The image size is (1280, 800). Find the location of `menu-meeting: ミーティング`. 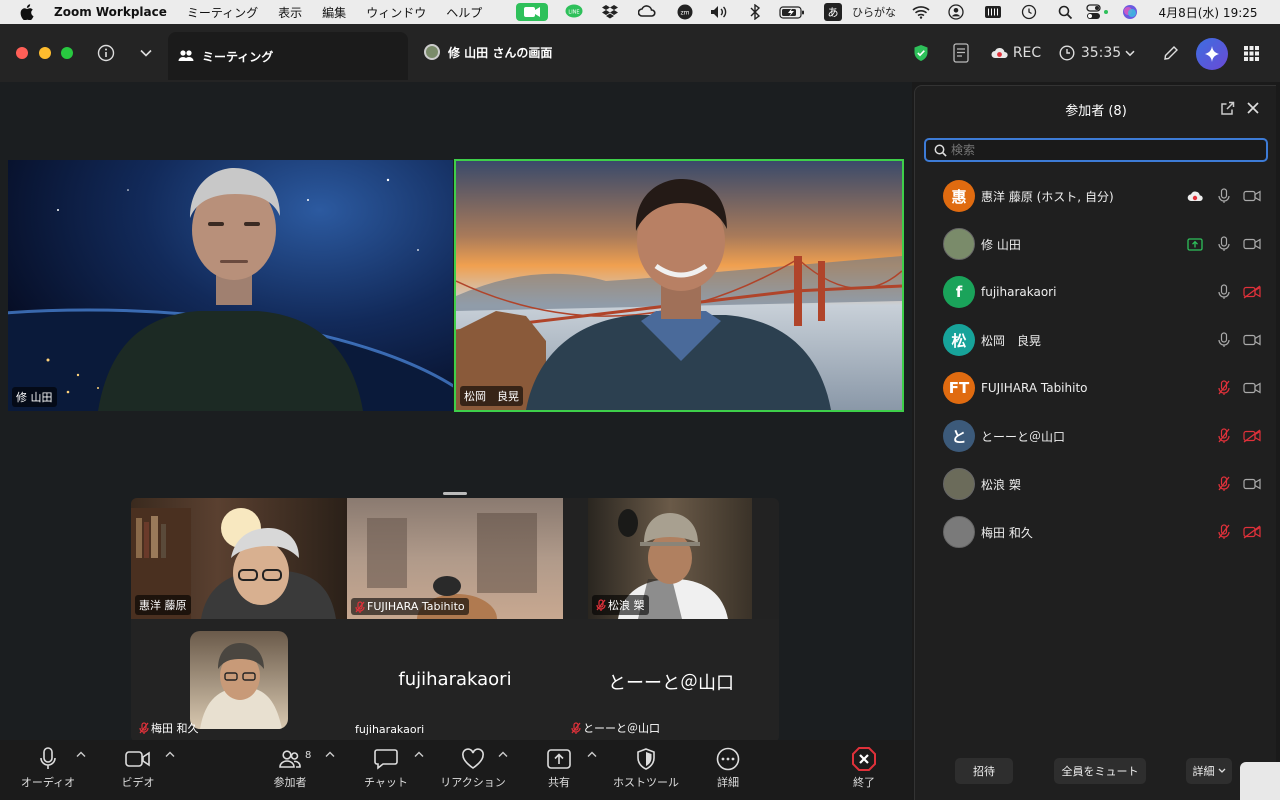

menu-meeting: ミーティング is located at coordinates (222, 12).